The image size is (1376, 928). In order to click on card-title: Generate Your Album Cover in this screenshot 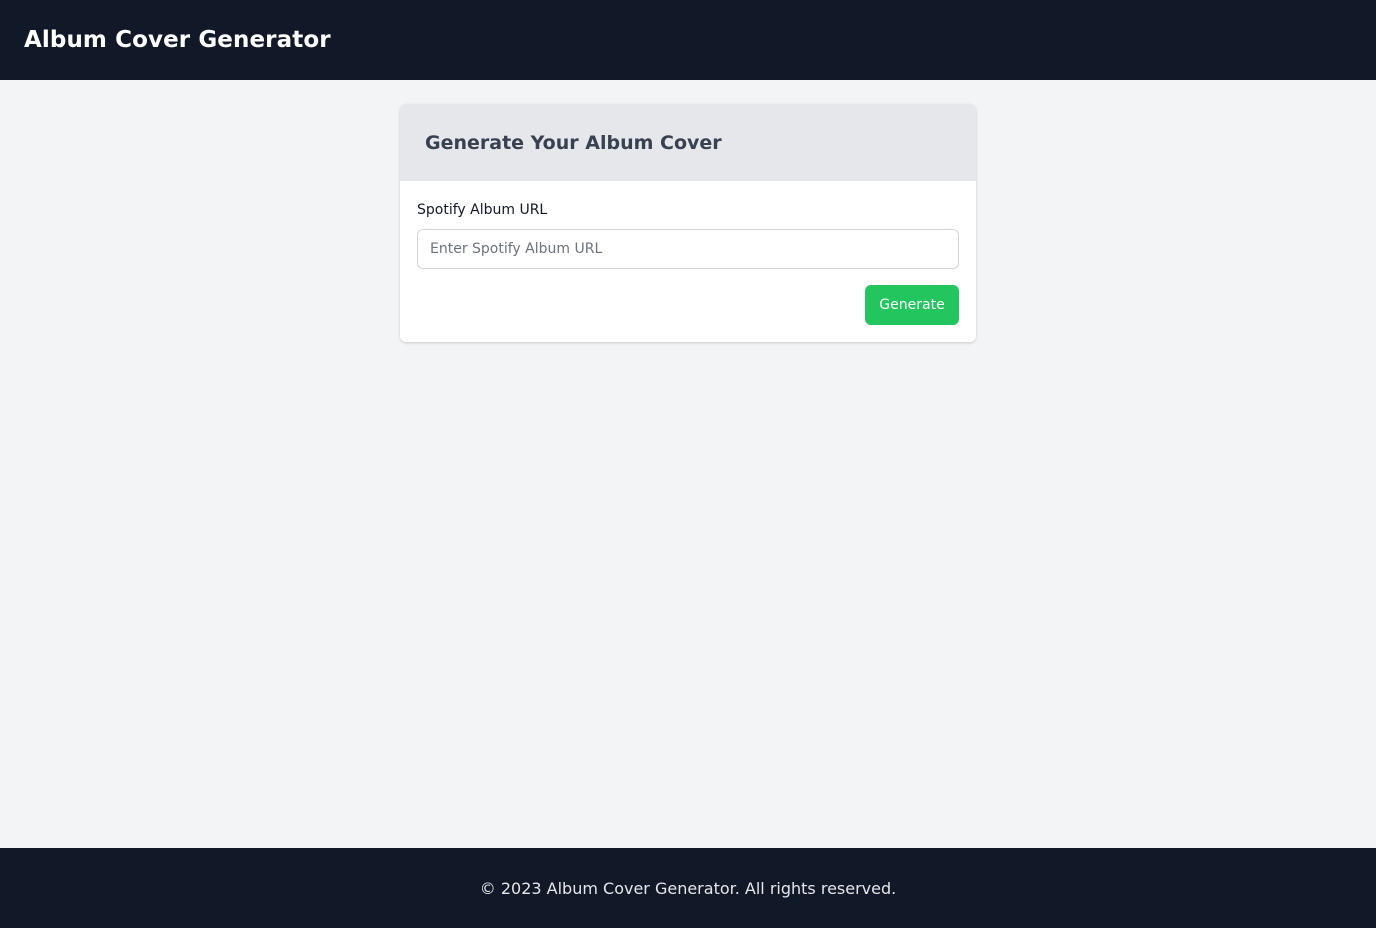, I will do `click(573, 142)`.